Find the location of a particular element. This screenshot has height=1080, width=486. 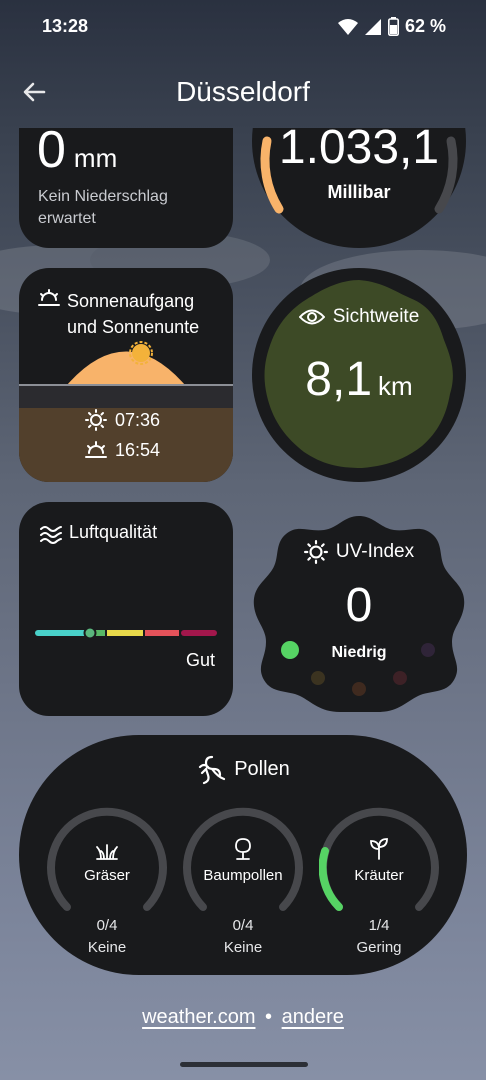

sunrise-time: 07:36 is located at coordinates (138, 420).